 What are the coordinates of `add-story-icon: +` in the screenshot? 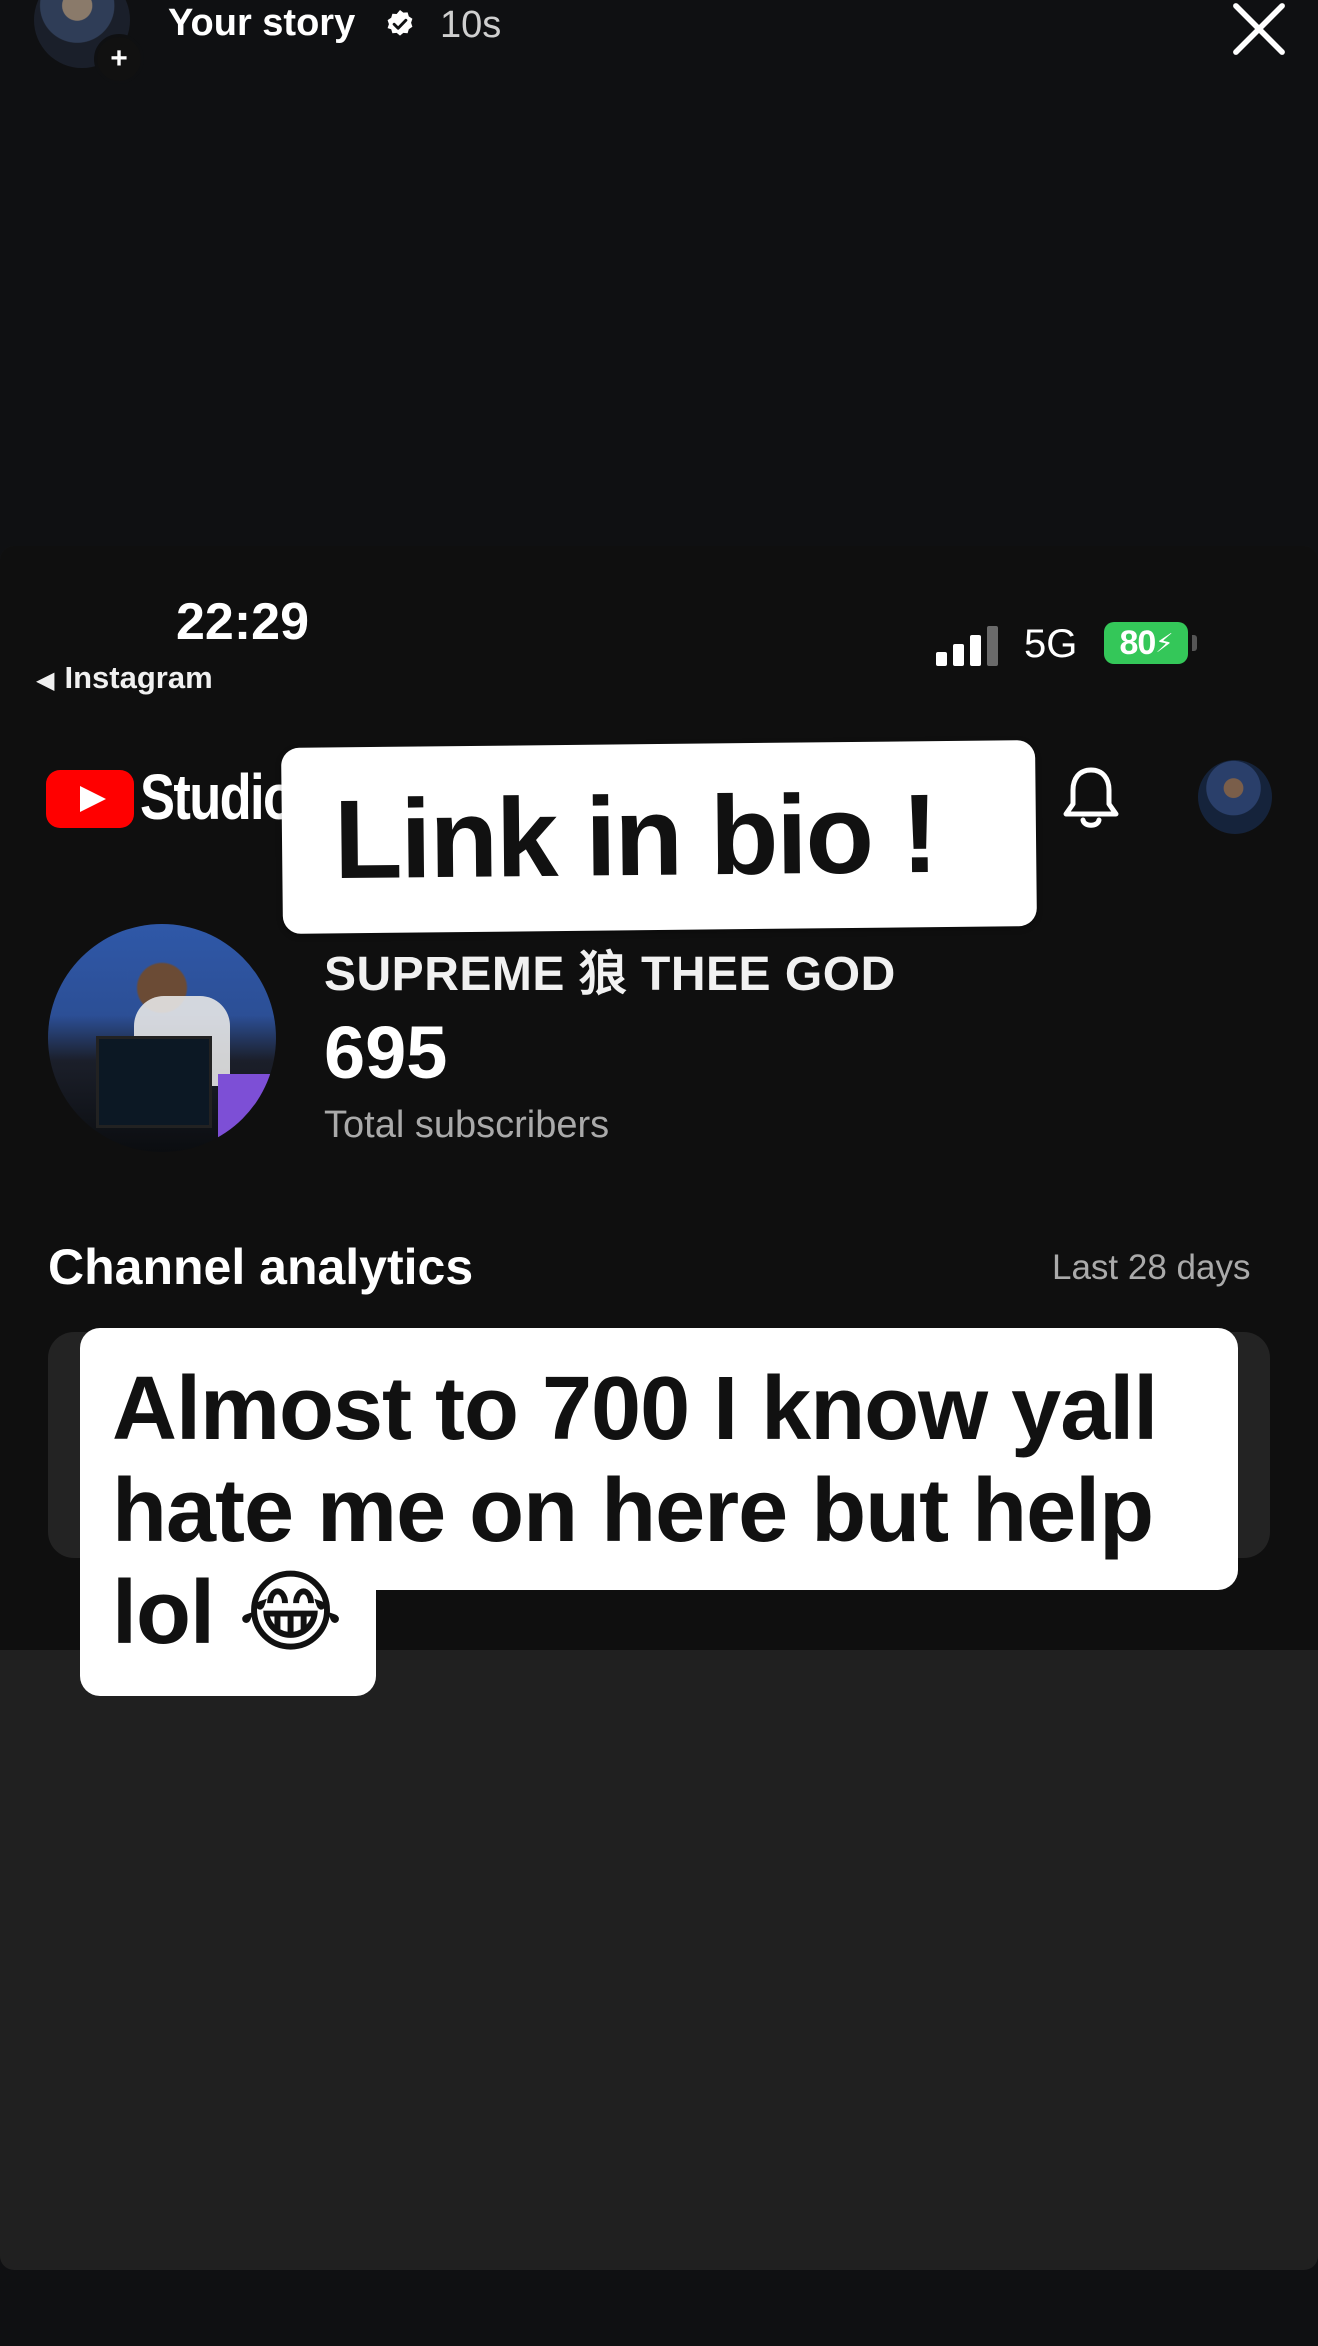 It's located at (119, 59).